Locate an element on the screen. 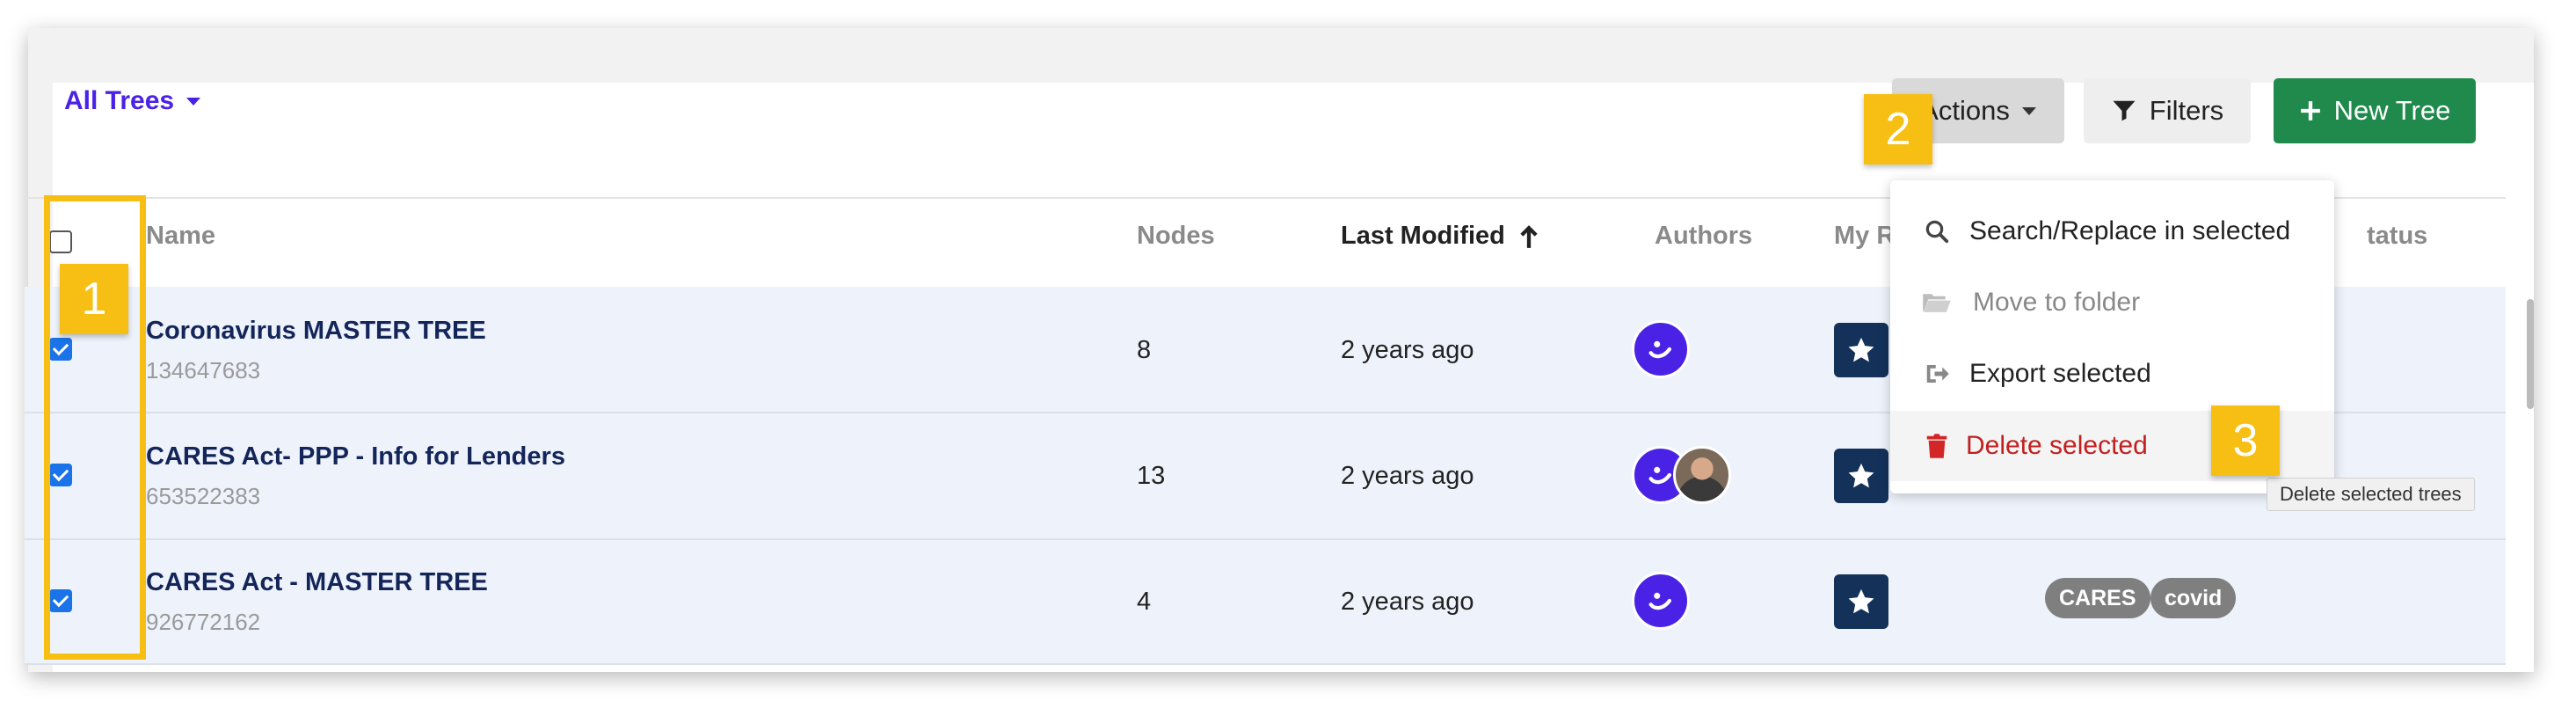  tree-id: 134647683 is located at coordinates (203, 370).